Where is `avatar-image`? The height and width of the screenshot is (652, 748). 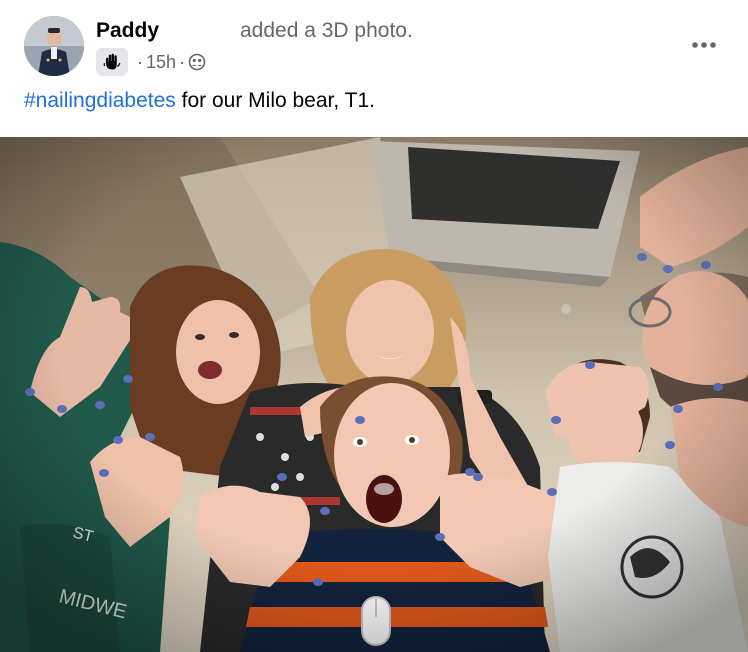
avatar-image is located at coordinates (54, 46).